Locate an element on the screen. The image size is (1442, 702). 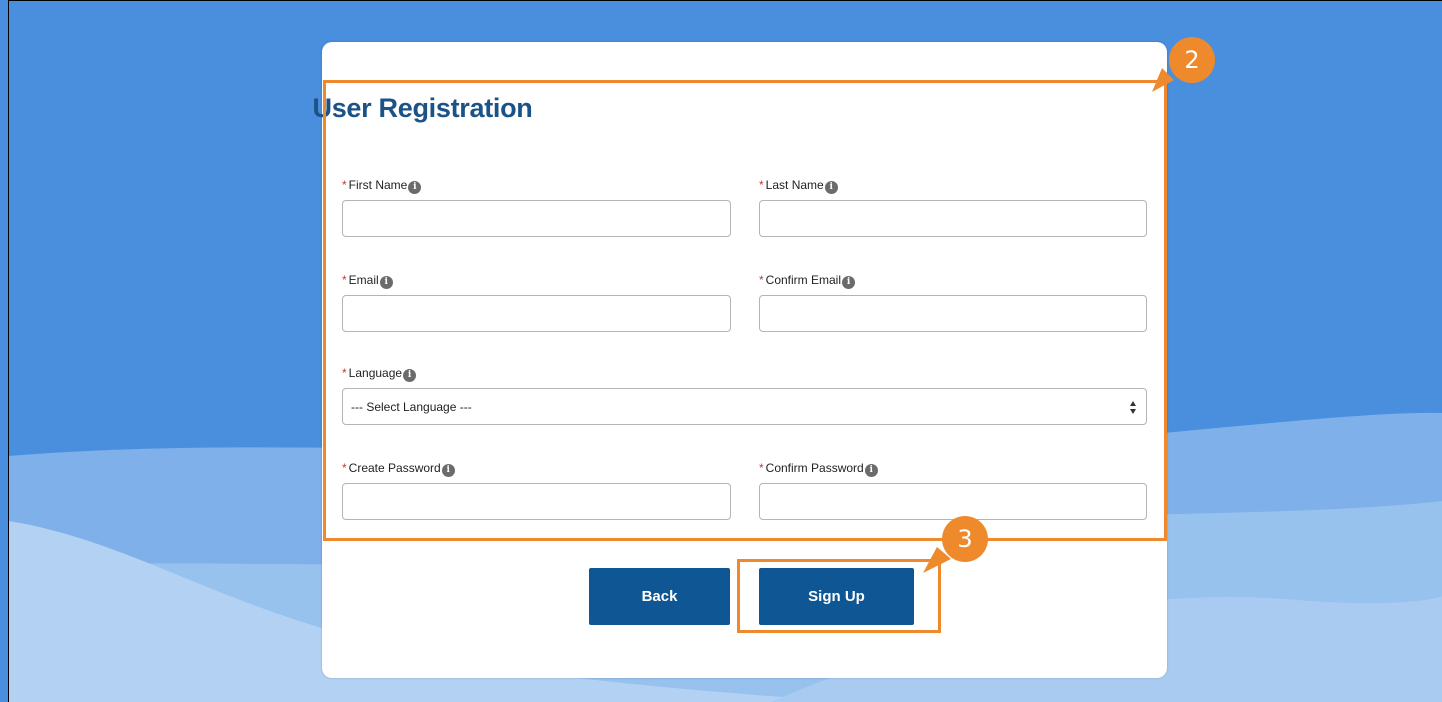
sign-up-highlight-box is located at coordinates (839, 596).